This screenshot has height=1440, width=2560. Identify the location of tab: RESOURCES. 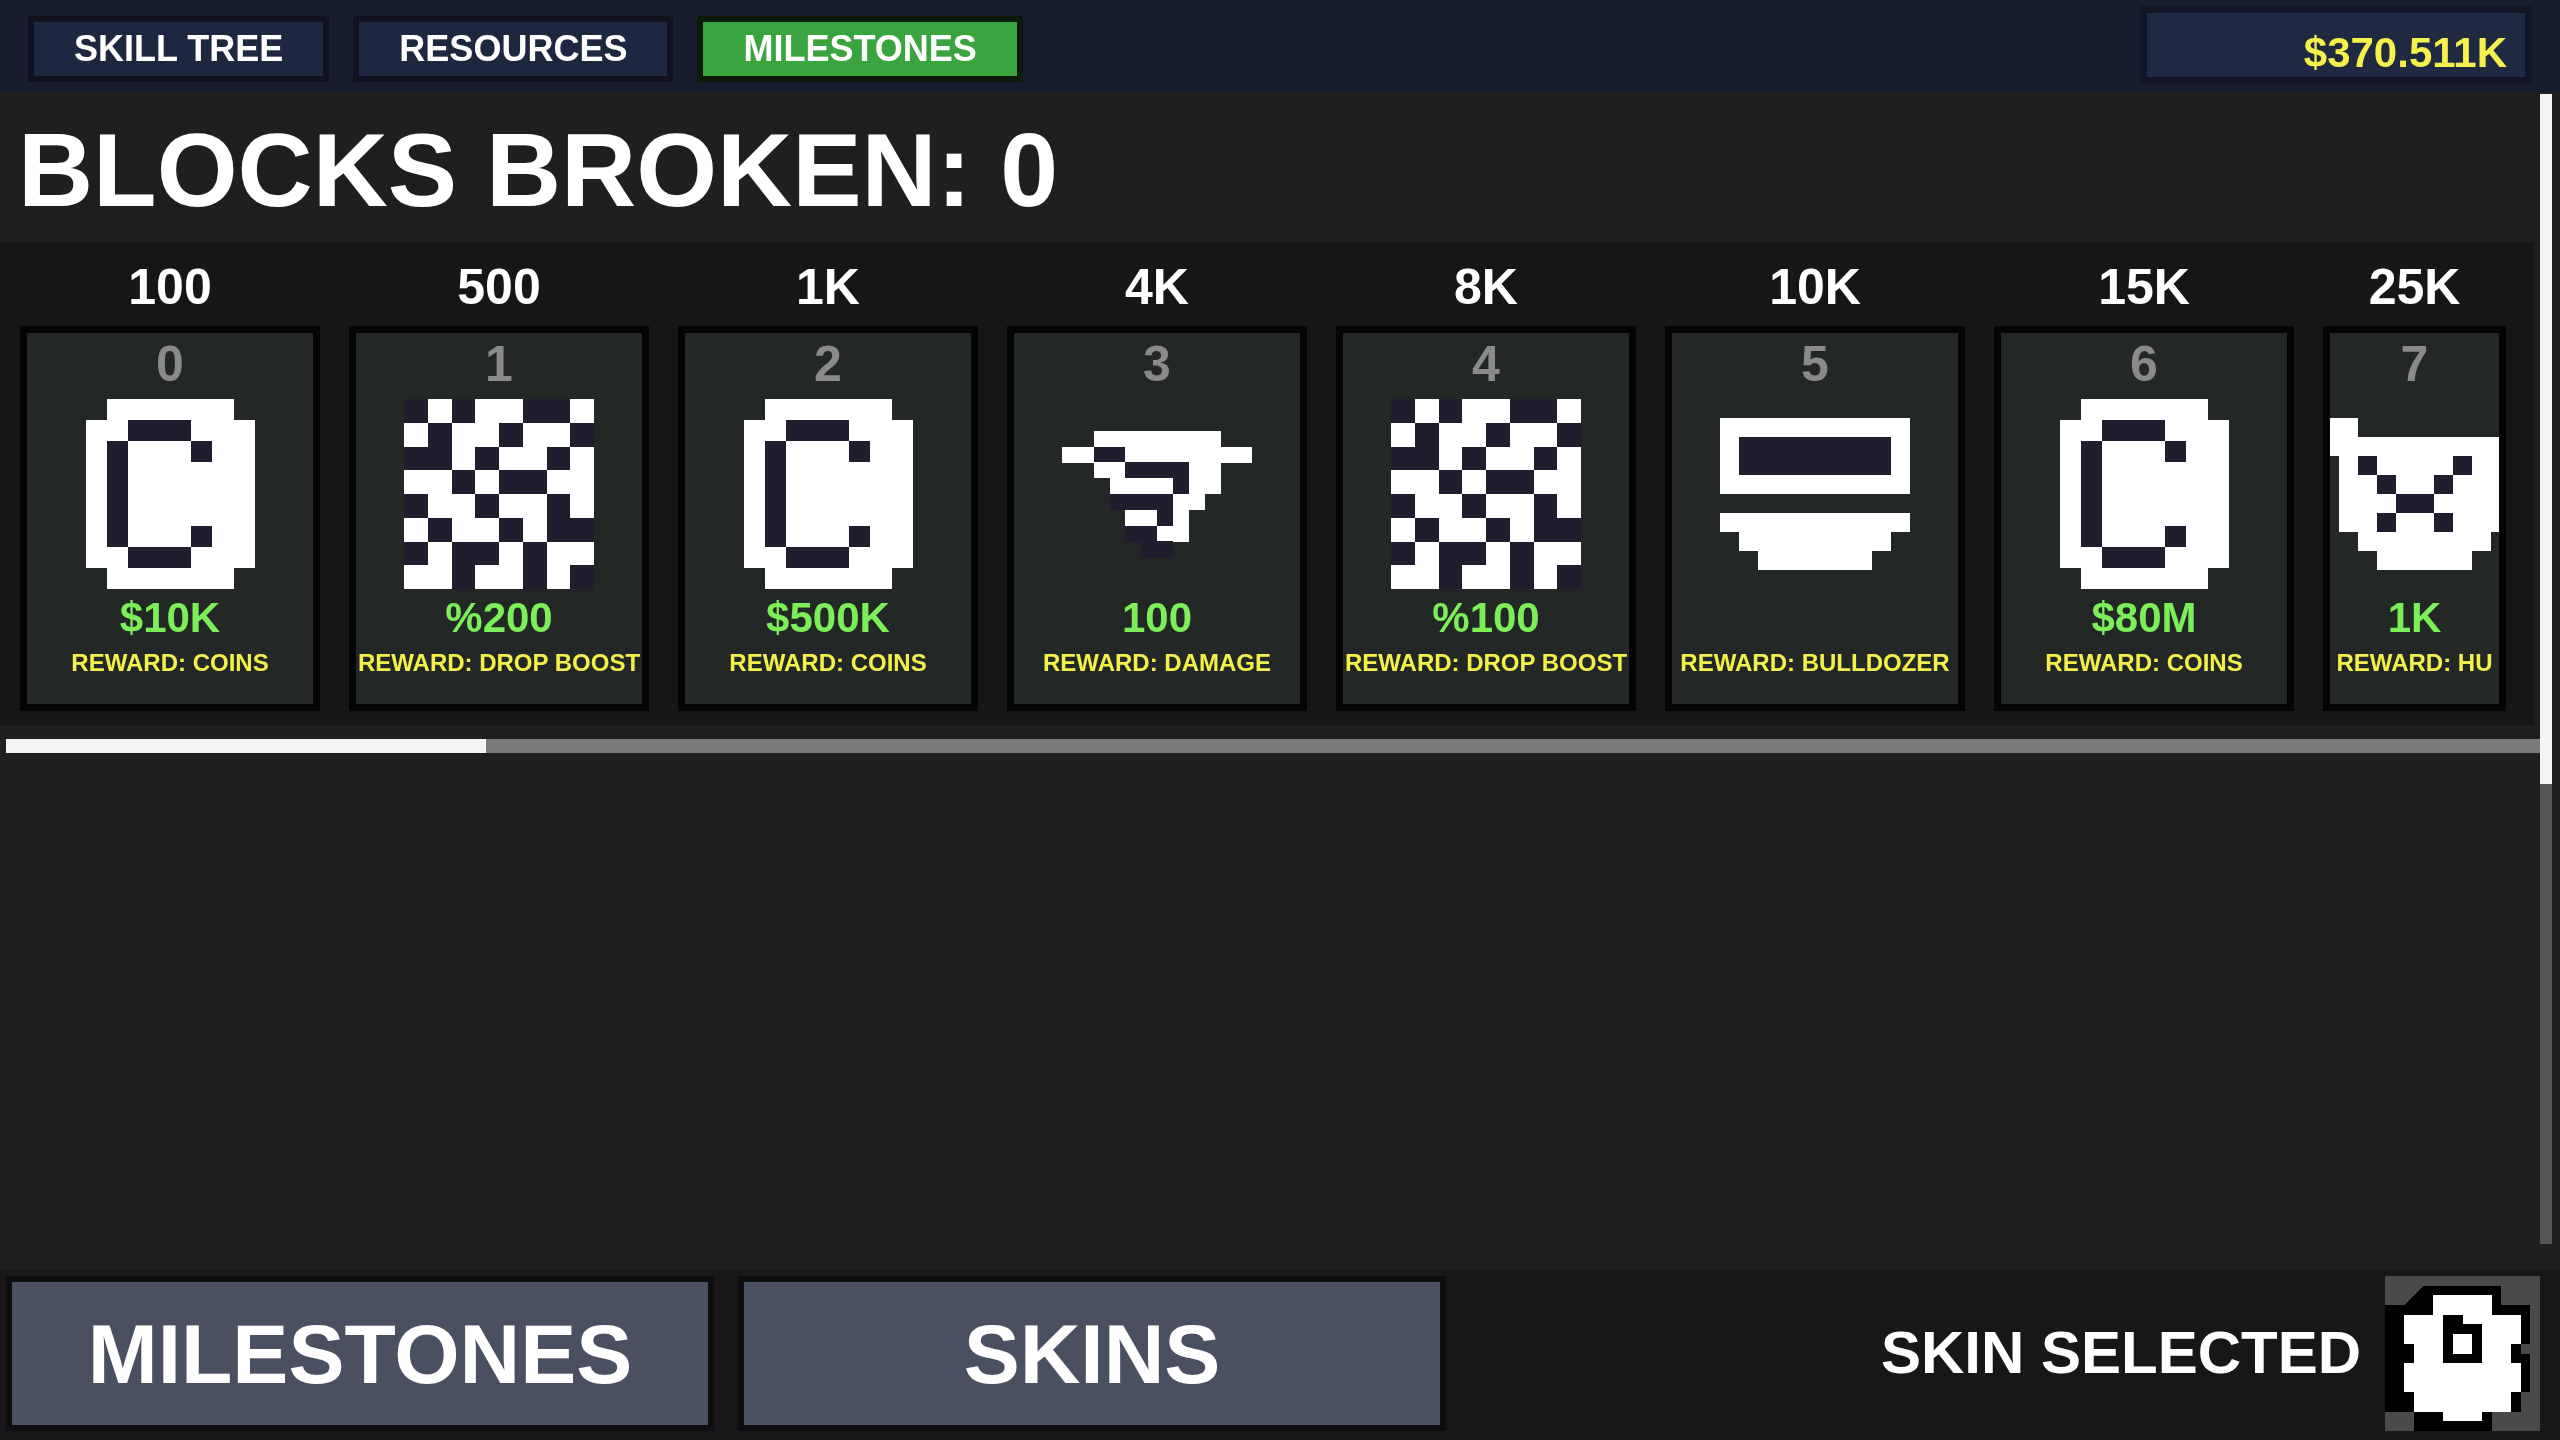
(513, 49).